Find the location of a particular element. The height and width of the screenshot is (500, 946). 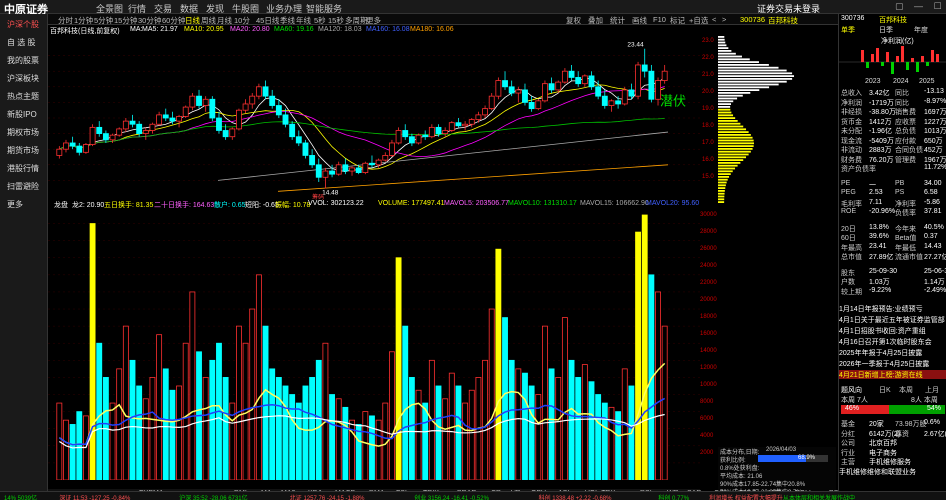

stats-button: 统计 is located at coordinates (617, 20).